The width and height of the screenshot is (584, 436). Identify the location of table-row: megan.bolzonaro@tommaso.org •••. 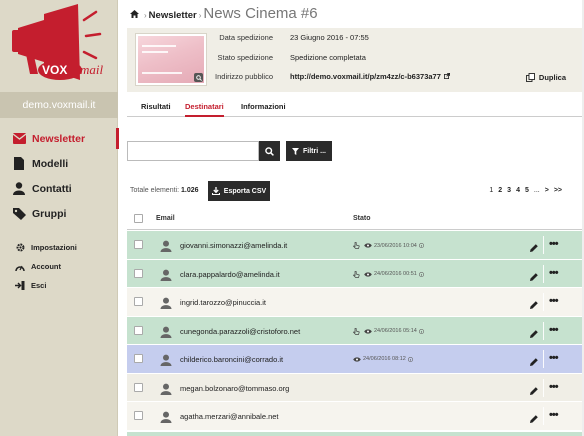
(355, 387).